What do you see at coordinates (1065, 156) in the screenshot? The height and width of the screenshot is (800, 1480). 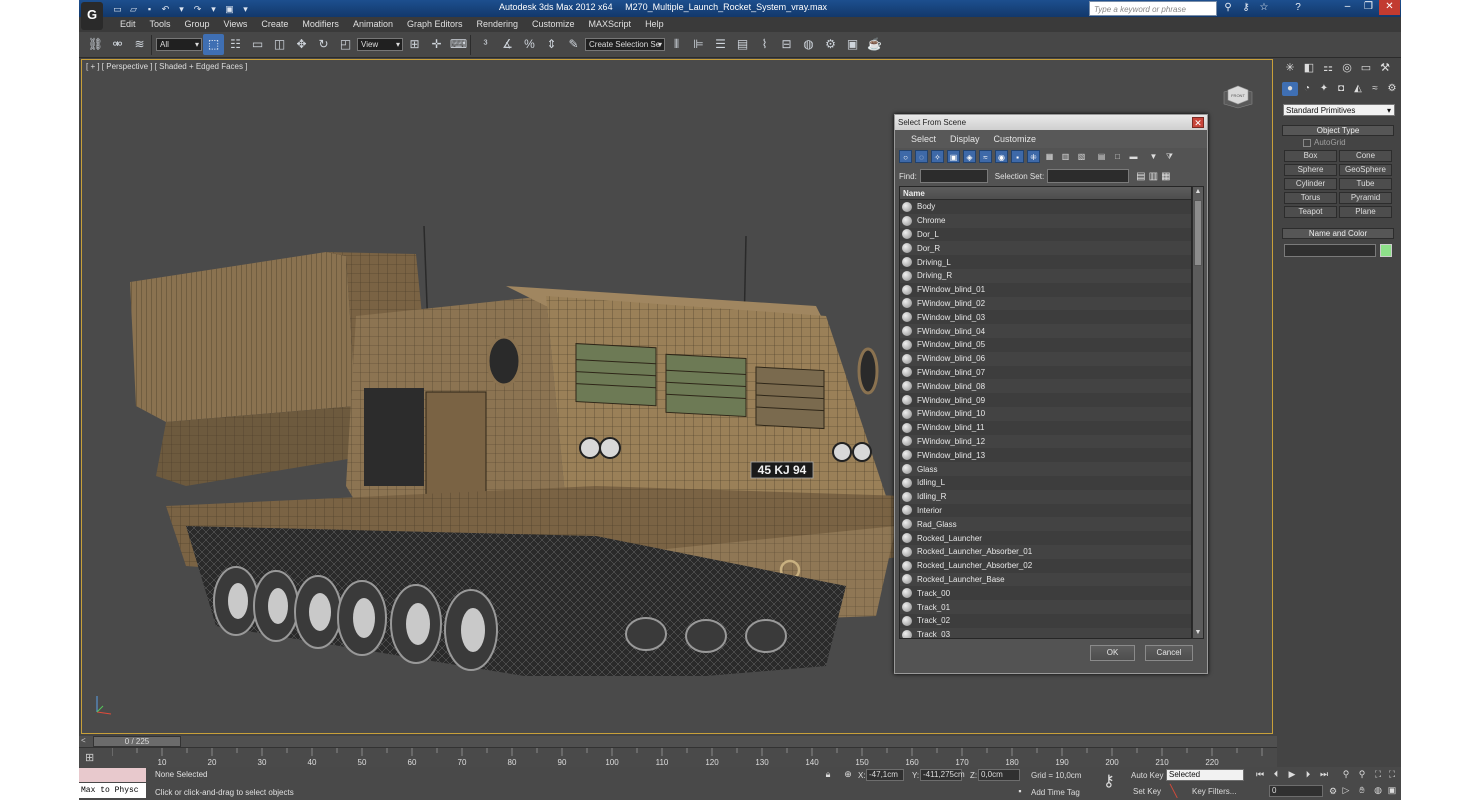 I see `display-none-icon: ▥` at bounding box center [1065, 156].